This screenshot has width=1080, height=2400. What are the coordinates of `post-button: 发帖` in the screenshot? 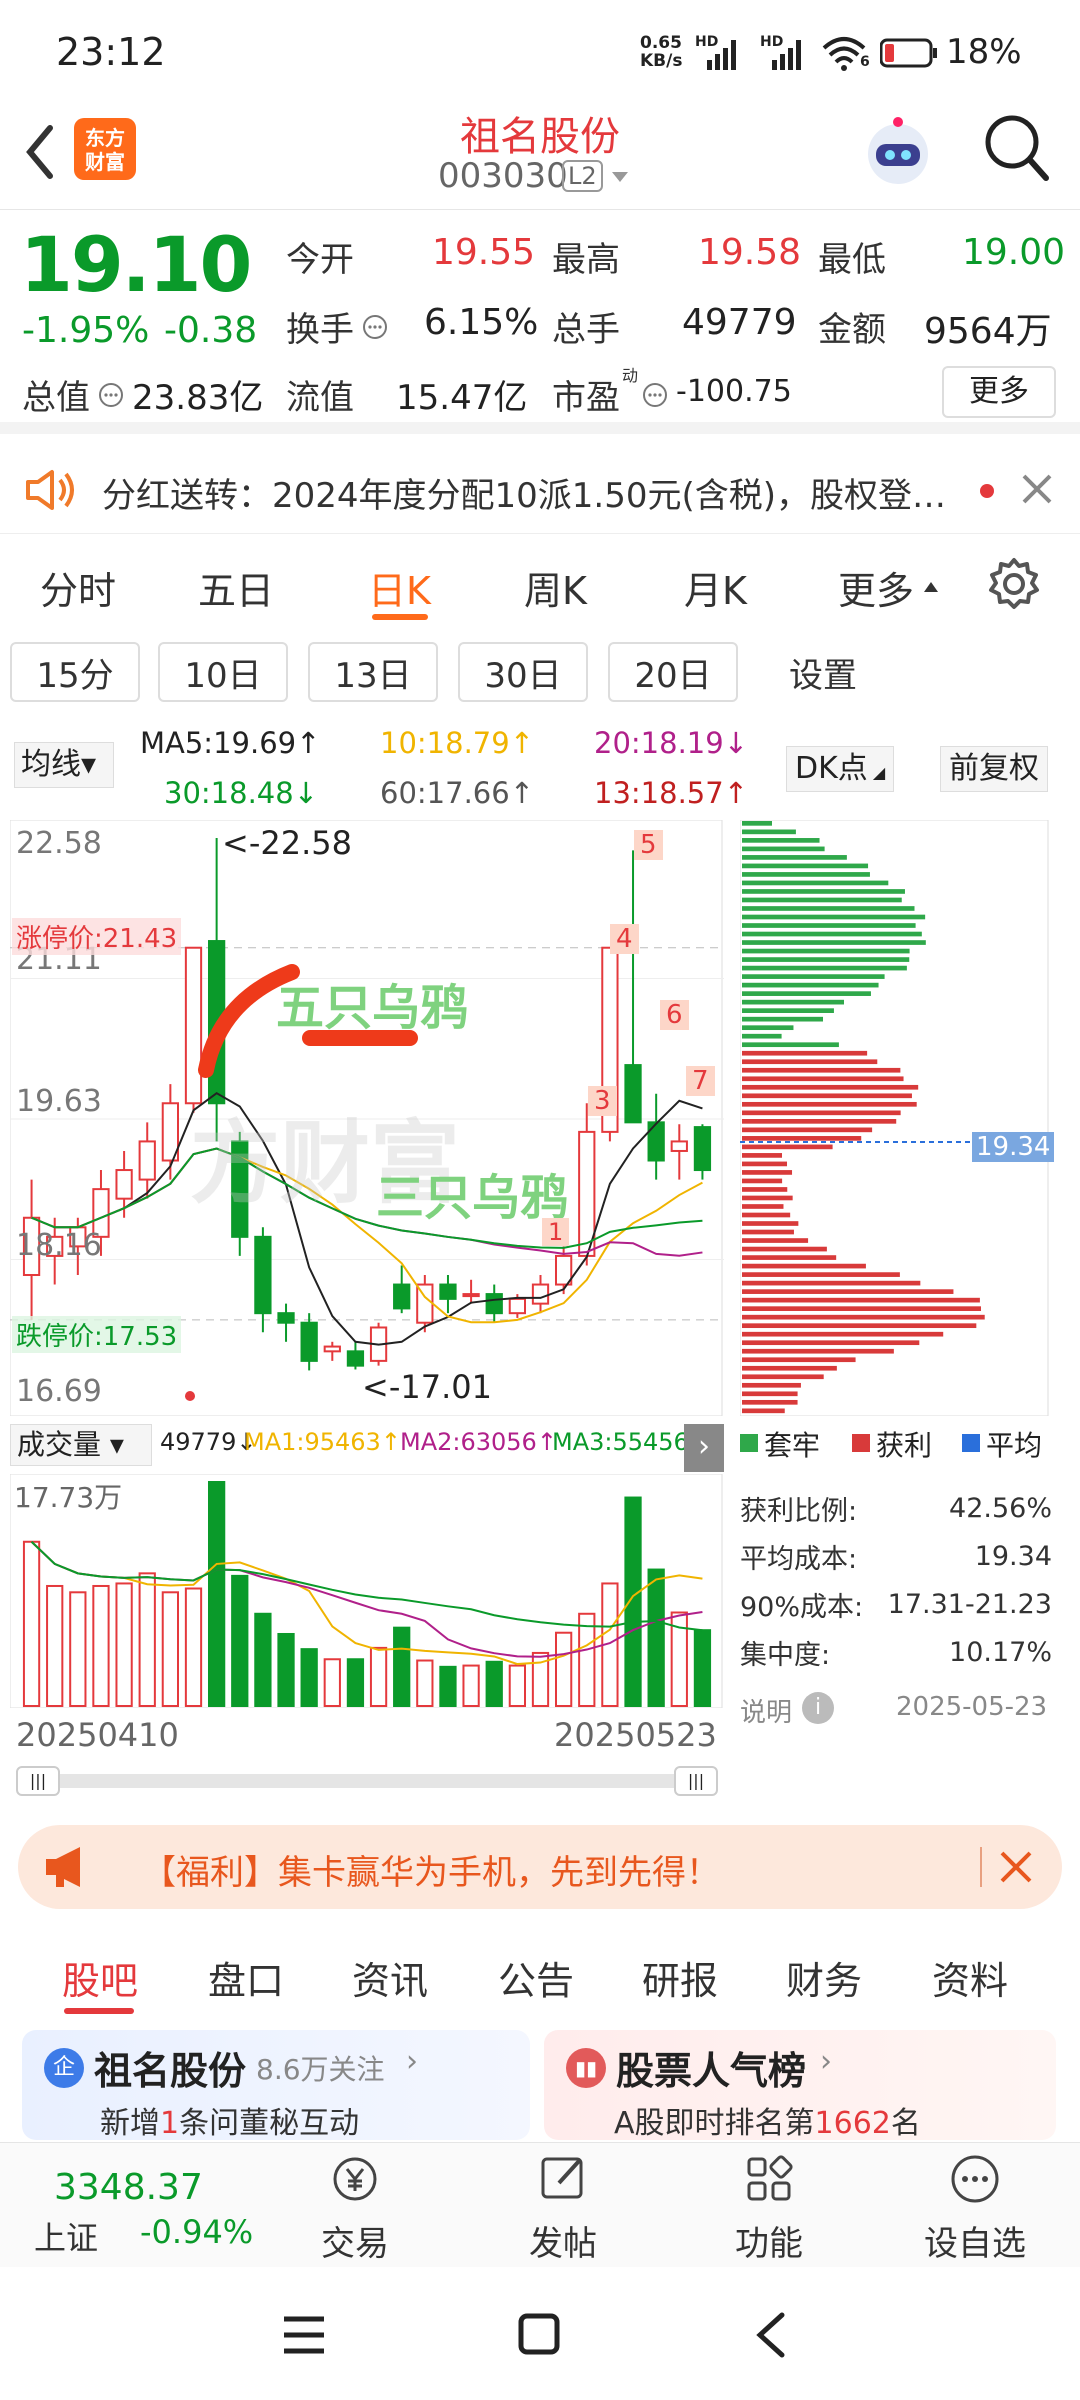 It's located at (563, 2208).